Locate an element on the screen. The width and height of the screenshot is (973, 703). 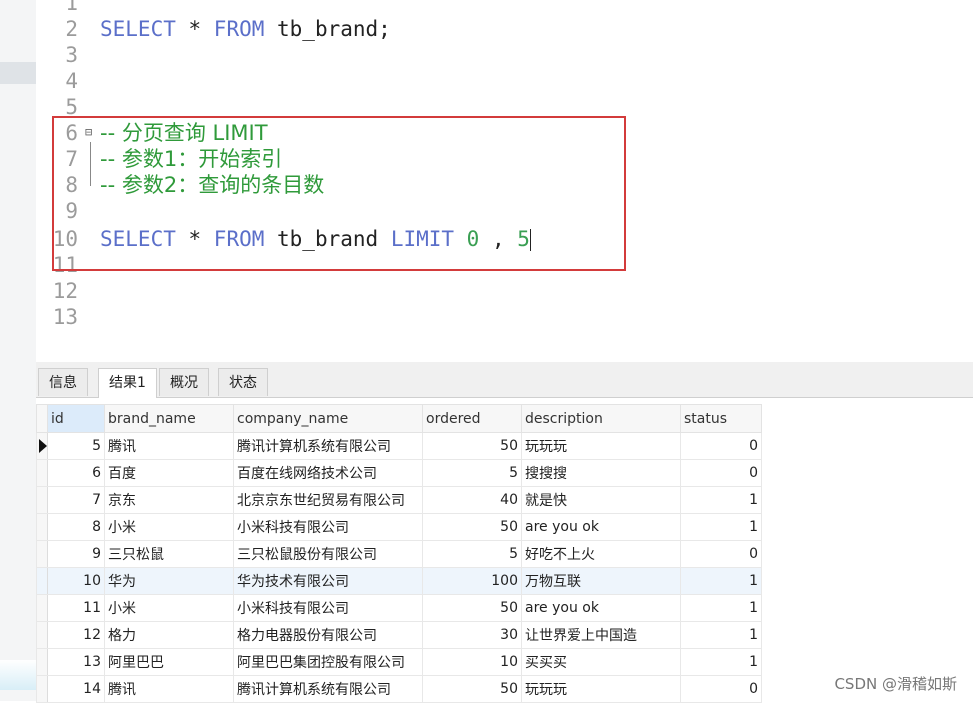
table-row: 8 小米 小米科技有限公司 50 are you ok 1 is located at coordinates (399, 527).